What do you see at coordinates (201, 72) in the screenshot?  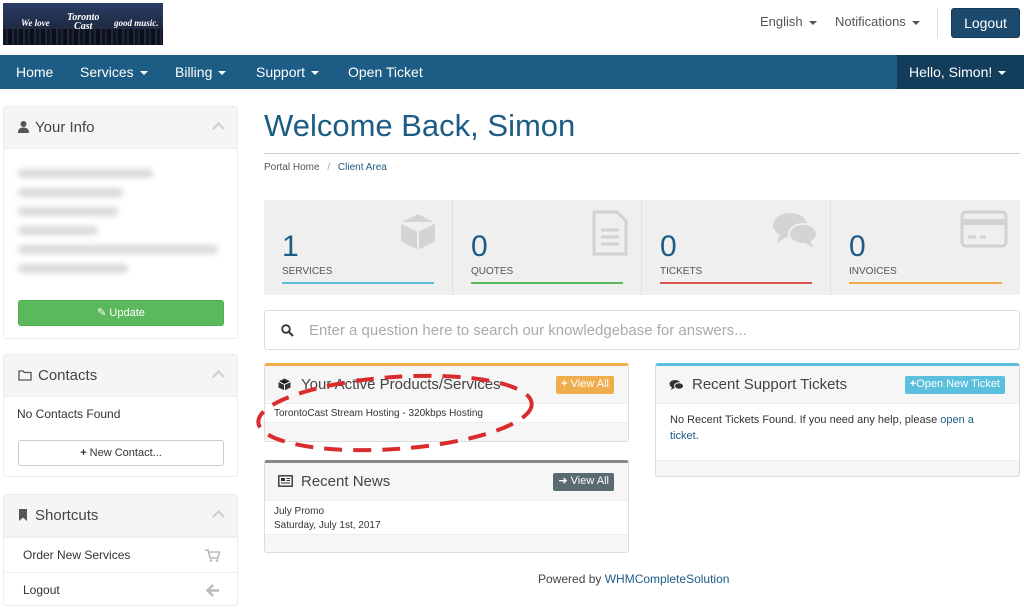 I see `nav-billing: Billing` at bounding box center [201, 72].